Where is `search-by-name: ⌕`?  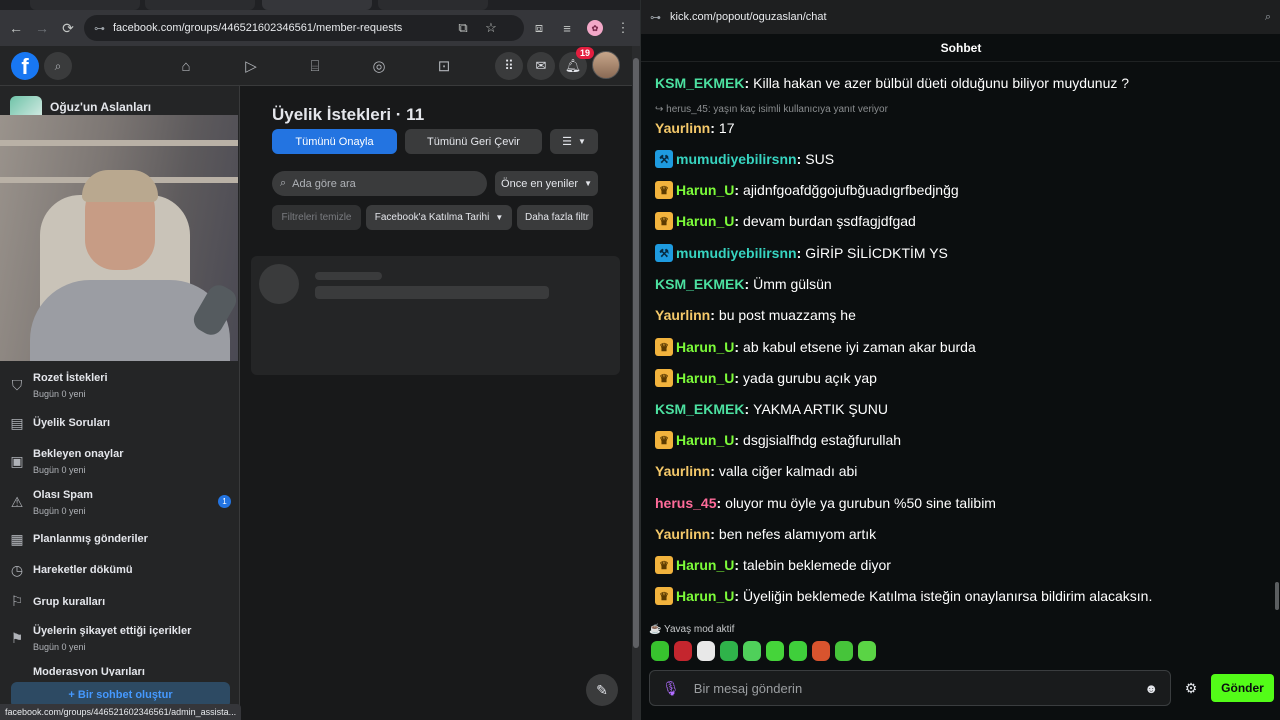 search-by-name: ⌕ is located at coordinates (379, 183).